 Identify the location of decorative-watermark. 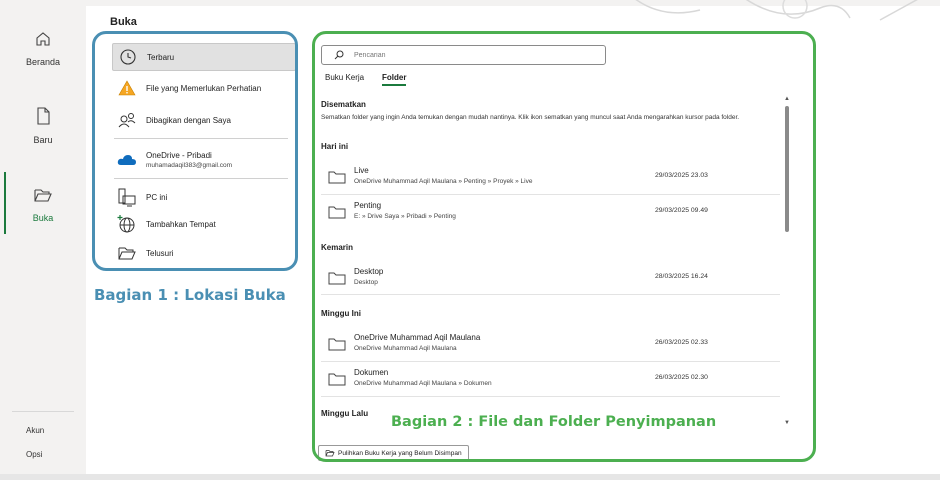
(776, 10).